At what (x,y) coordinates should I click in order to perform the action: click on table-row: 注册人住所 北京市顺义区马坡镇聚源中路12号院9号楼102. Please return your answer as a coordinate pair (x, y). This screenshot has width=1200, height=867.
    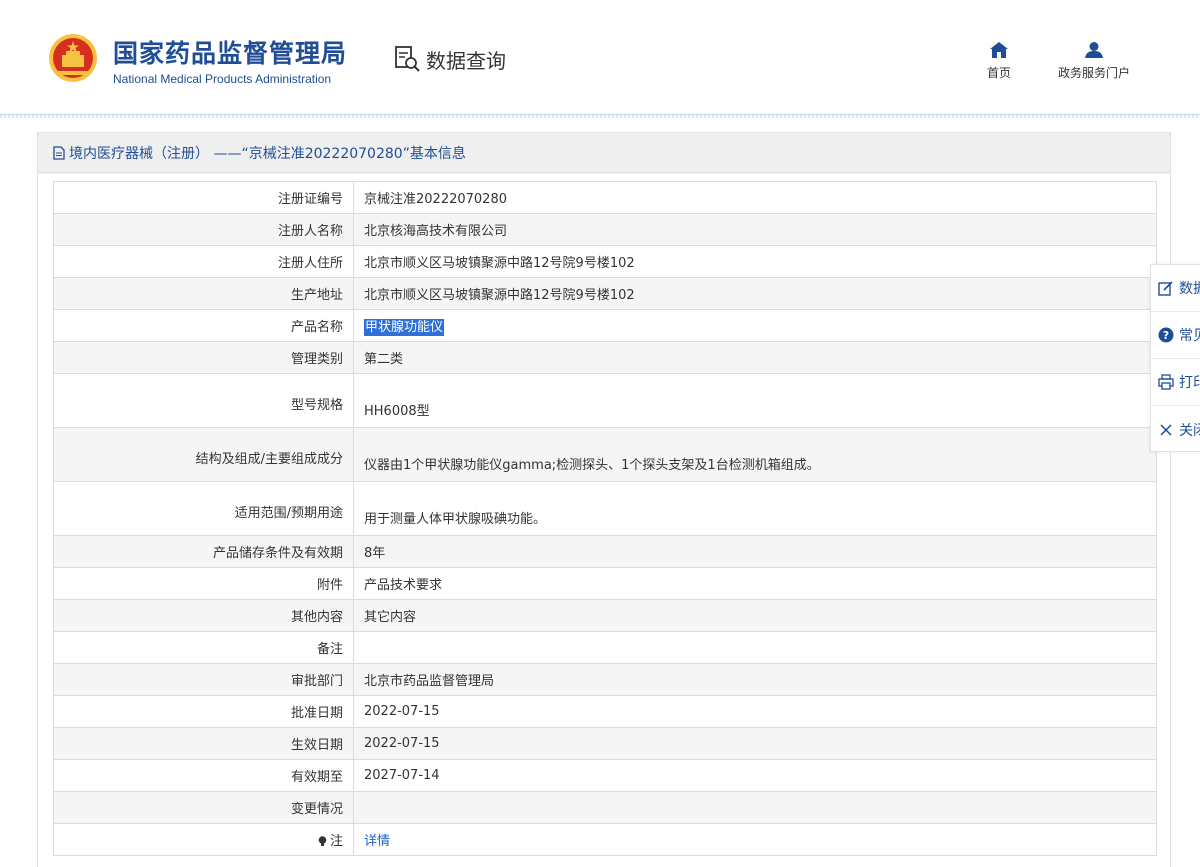
    Looking at the image, I should click on (605, 261).